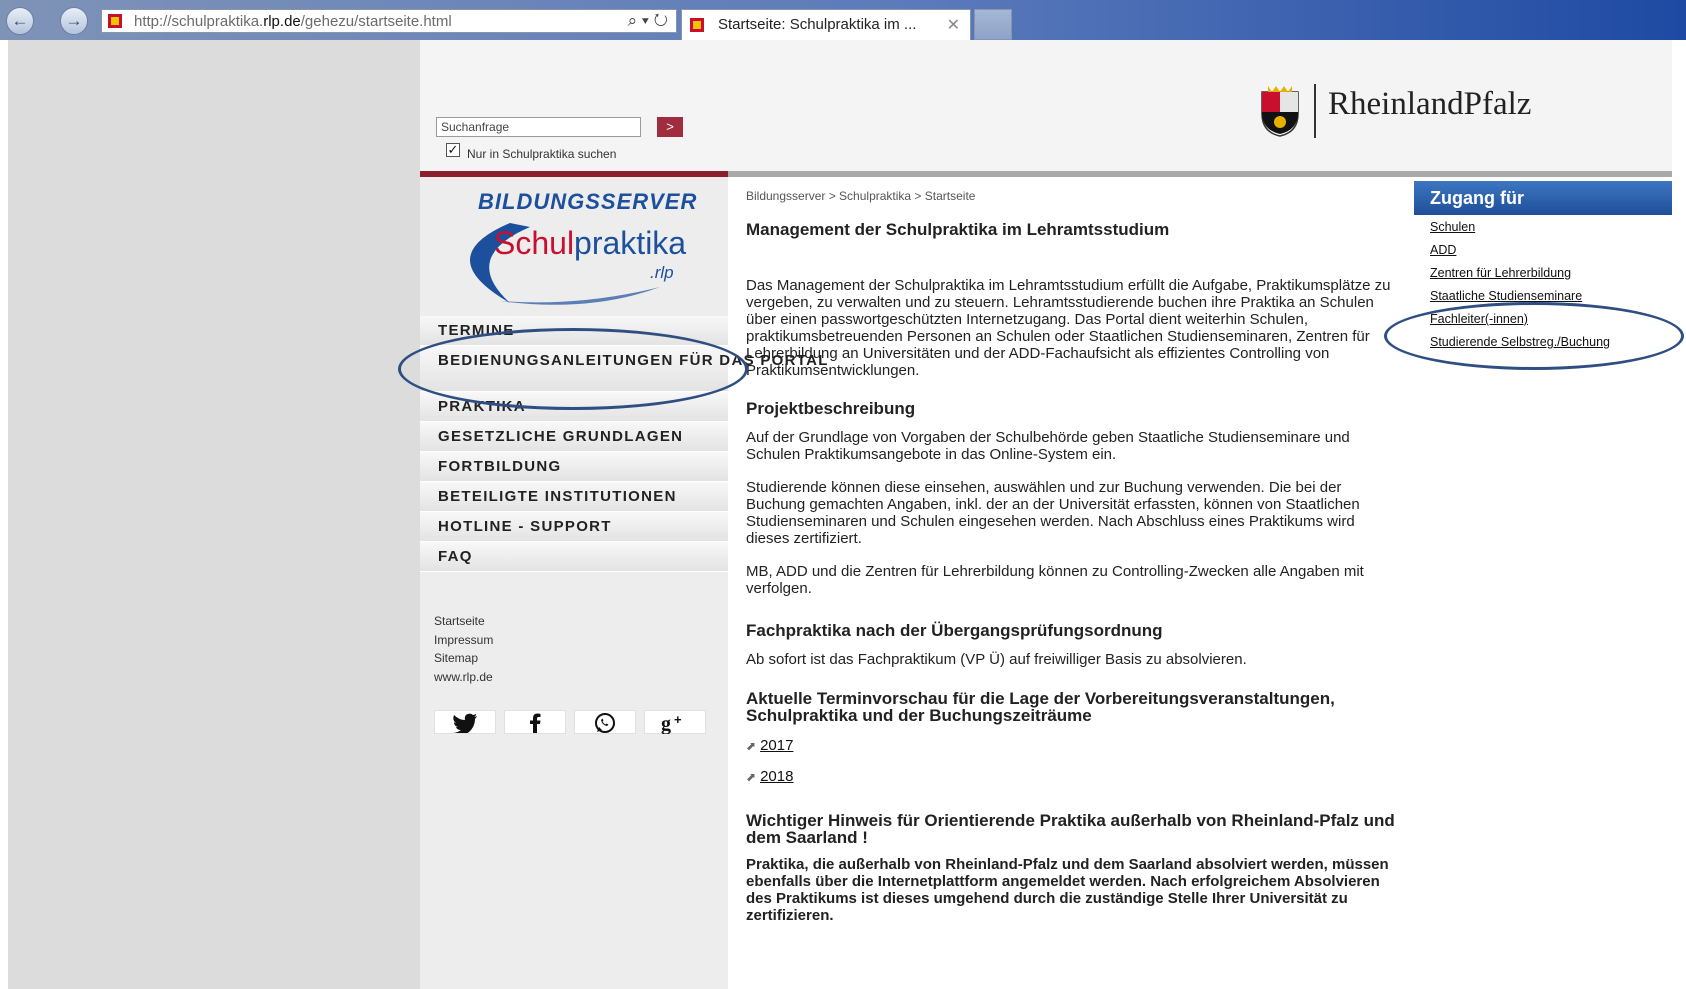 This screenshot has width=1686, height=989. What do you see at coordinates (74, 21) in the screenshot?
I see `forward-button: →` at bounding box center [74, 21].